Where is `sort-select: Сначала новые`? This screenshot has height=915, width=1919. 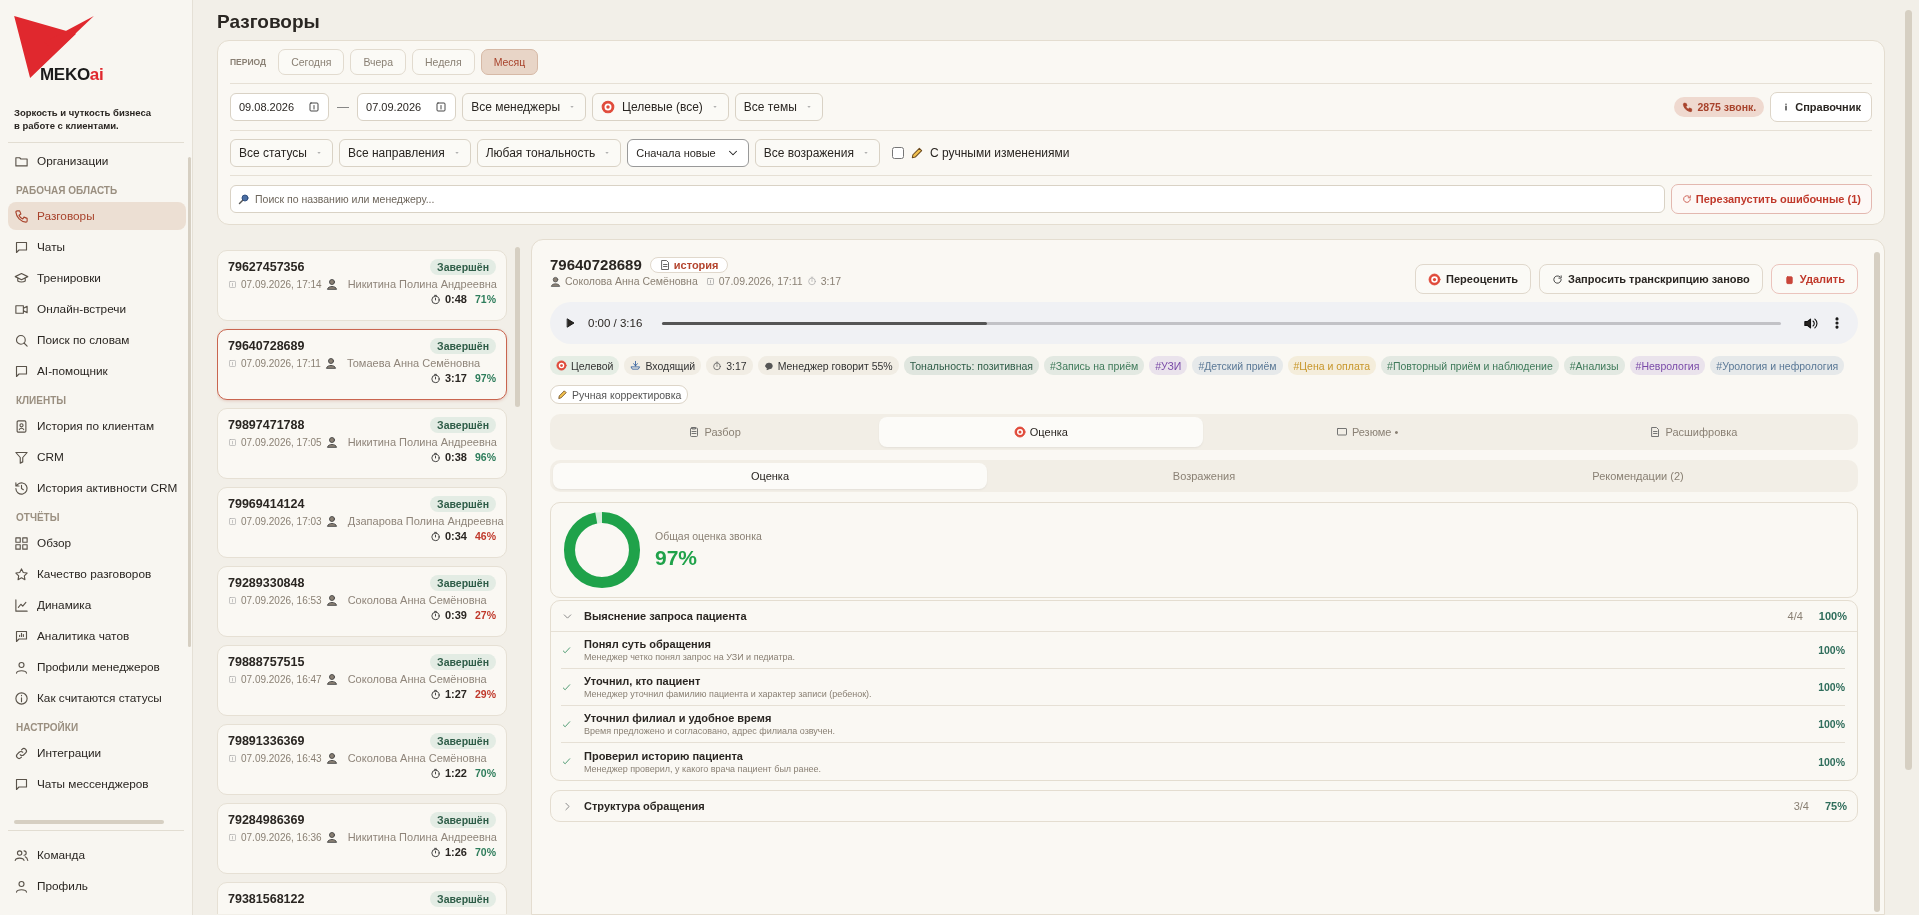
sort-select: Сначала новые is located at coordinates (688, 153).